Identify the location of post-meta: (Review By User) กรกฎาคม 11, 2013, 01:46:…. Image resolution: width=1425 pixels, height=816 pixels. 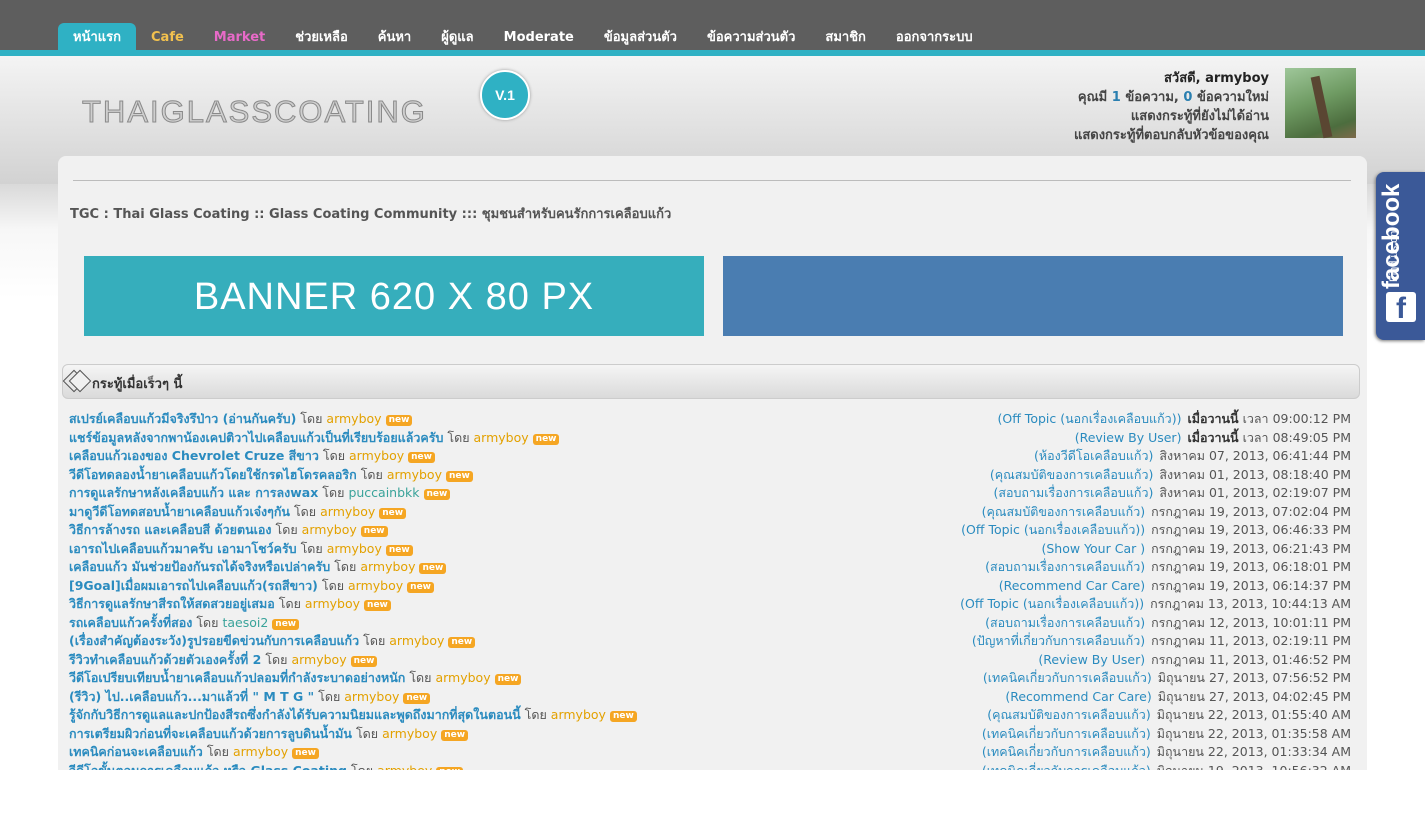
(1194, 660).